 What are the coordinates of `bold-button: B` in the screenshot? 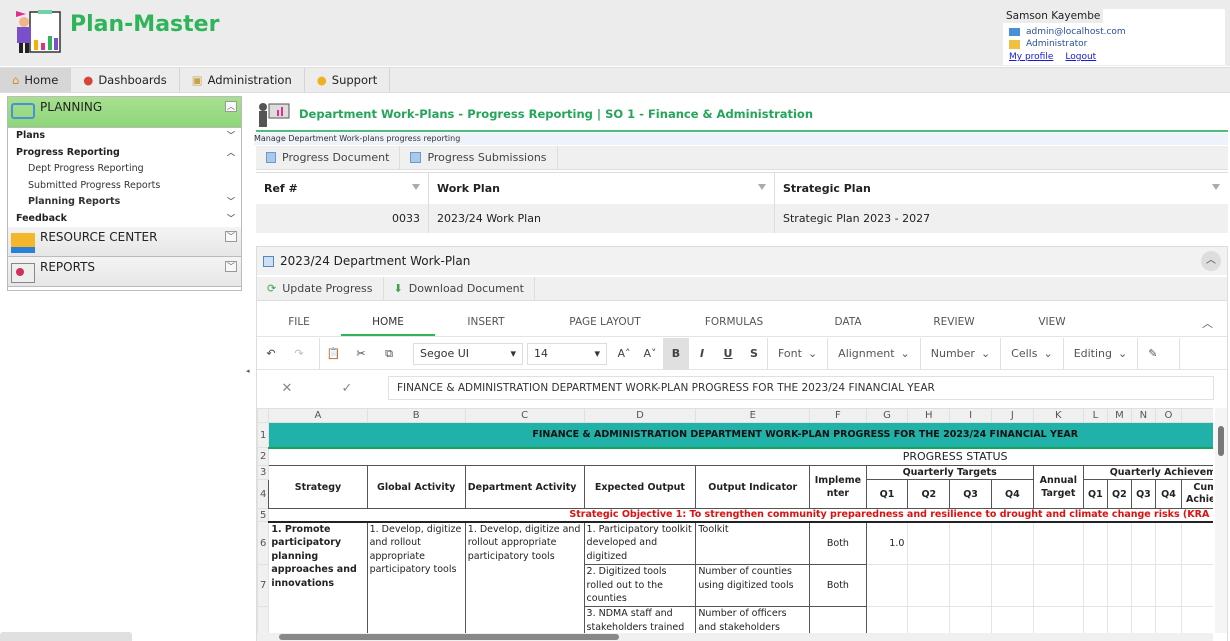 It's located at (676, 353).